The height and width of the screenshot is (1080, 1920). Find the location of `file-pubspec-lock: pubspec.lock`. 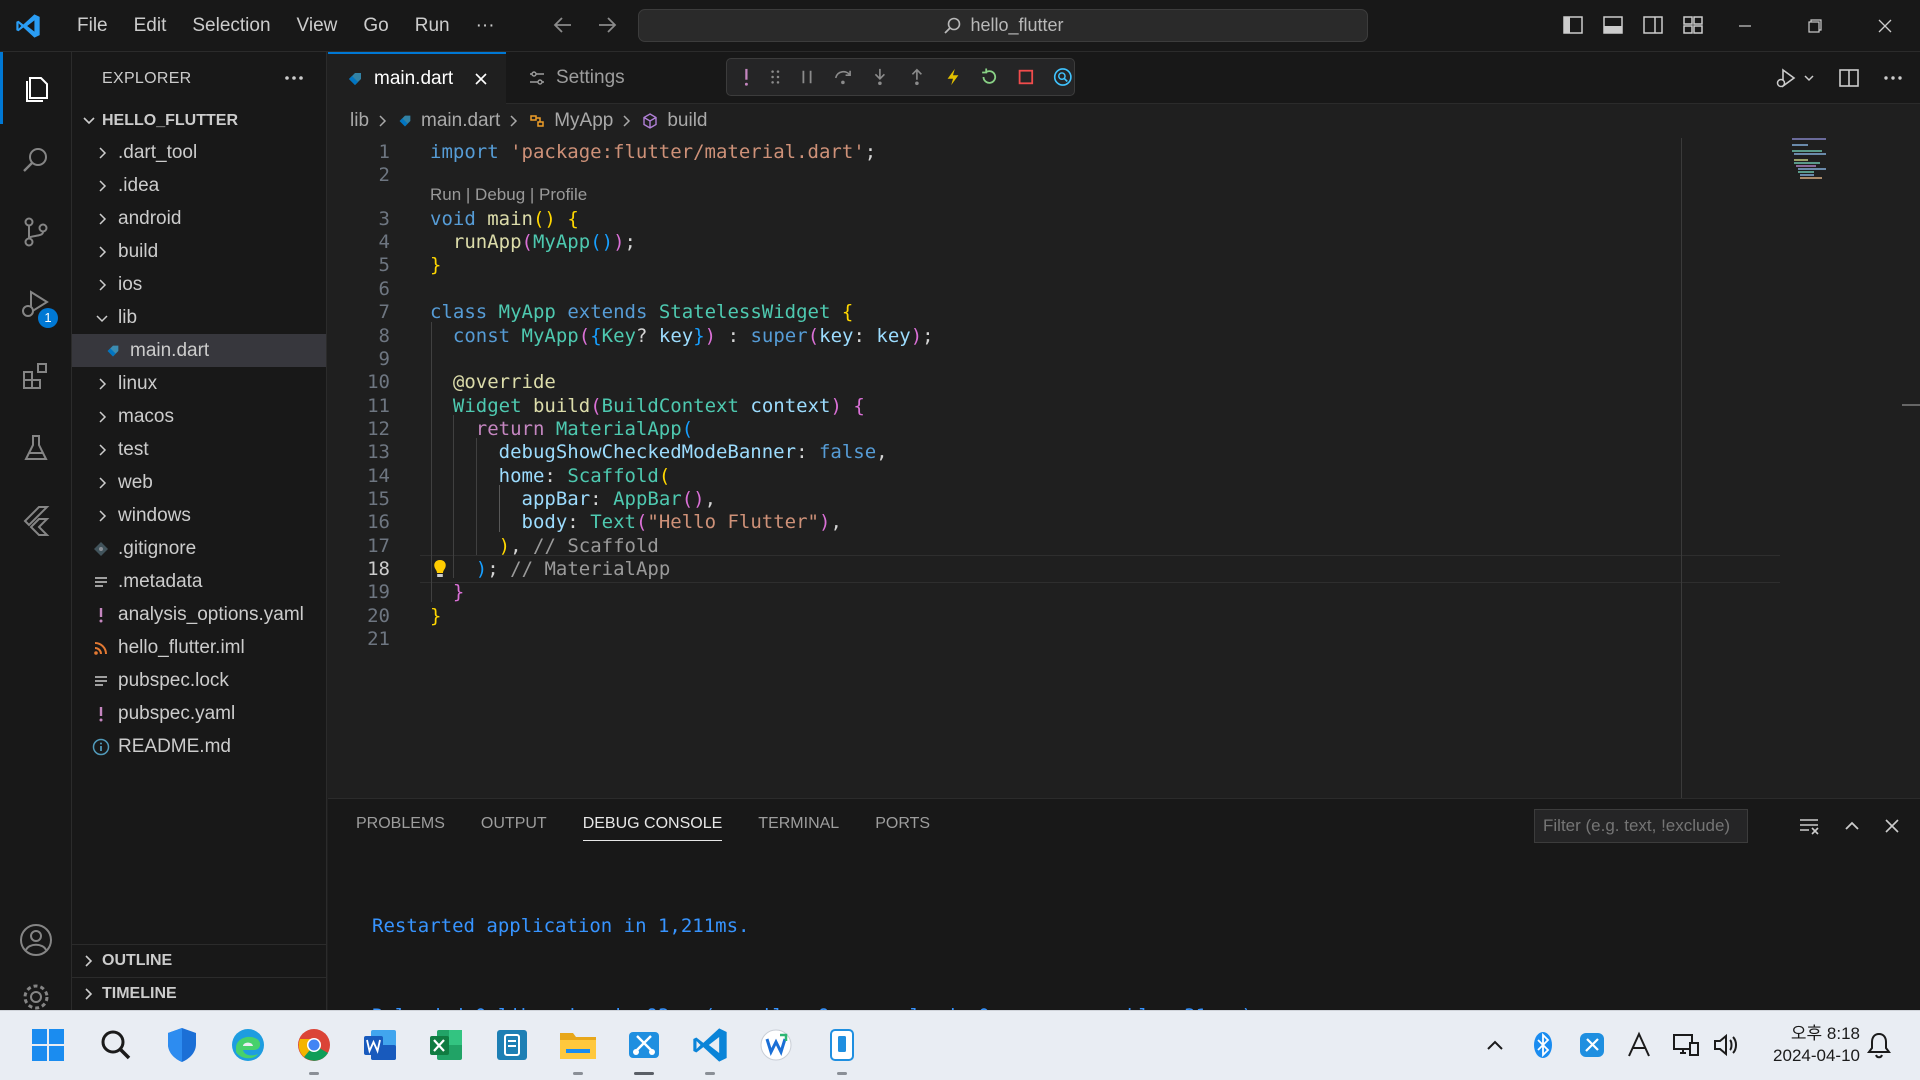

file-pubspec-lock: pubspec.lock is located at coordinates (199, 680).